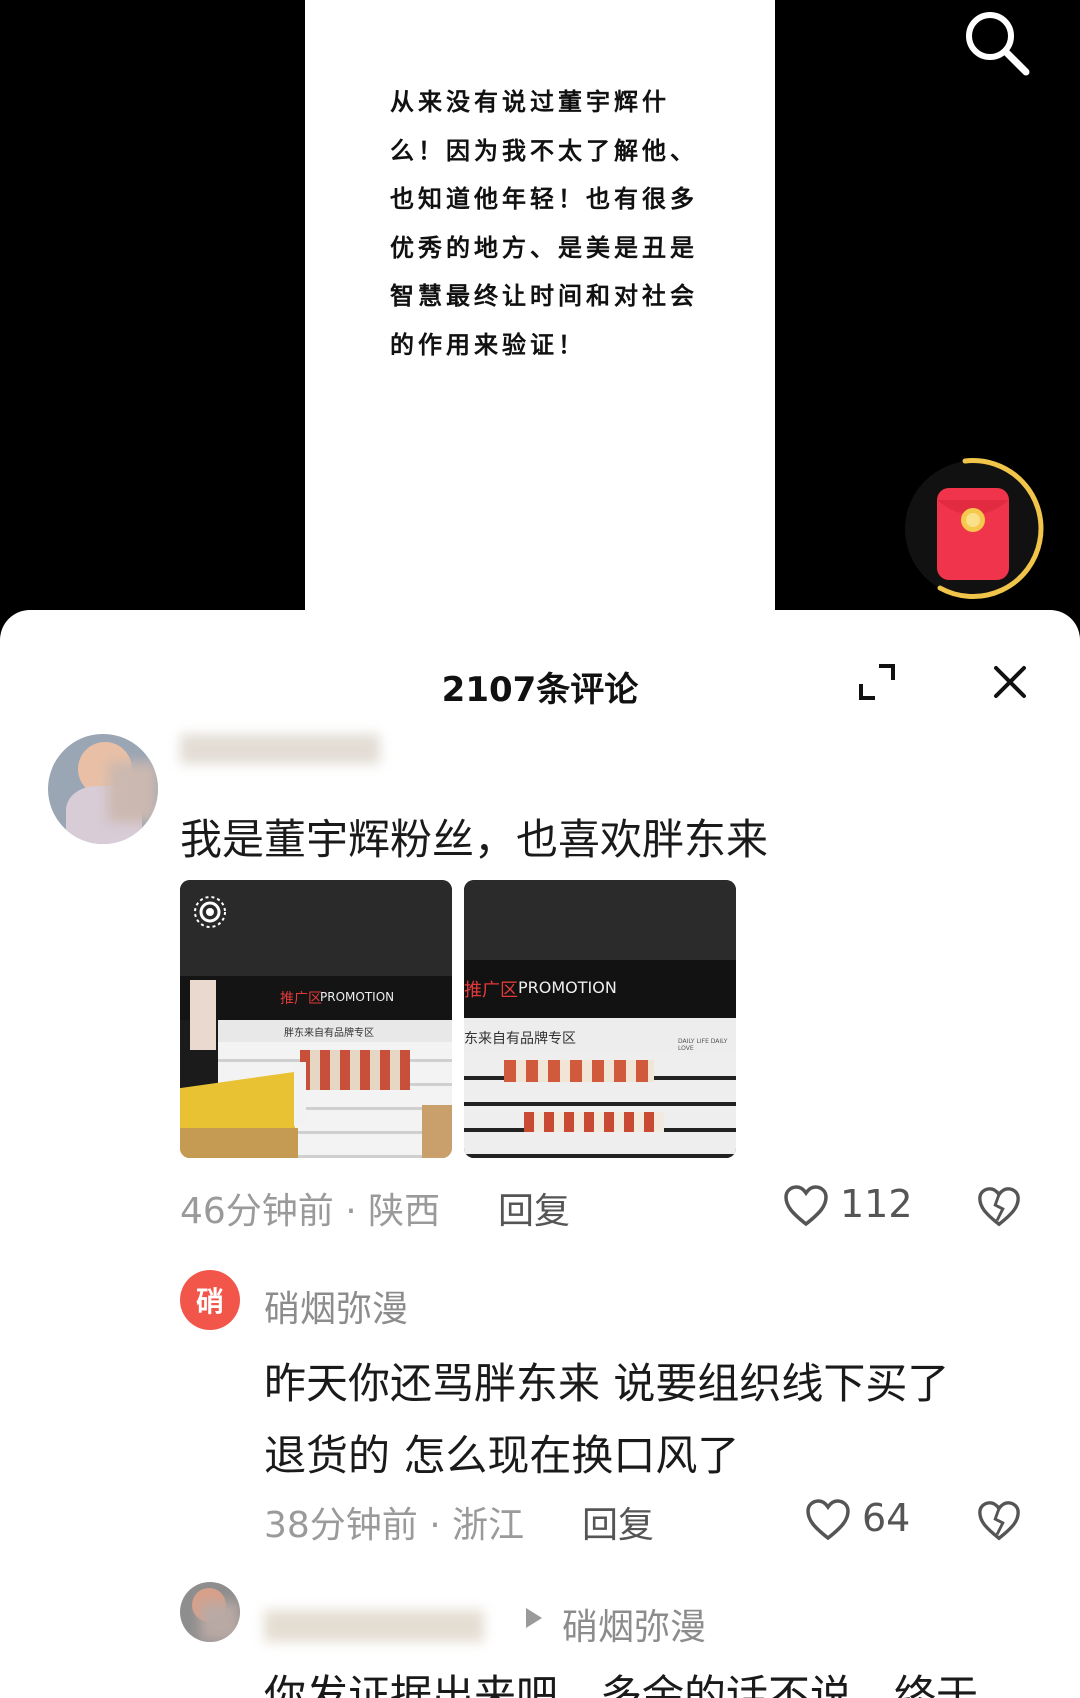 This screenshot has width=1080, height=1698. Describe the element at coordinates (973, 529) in the screenshot. I see `red-packet-icon` at that location.